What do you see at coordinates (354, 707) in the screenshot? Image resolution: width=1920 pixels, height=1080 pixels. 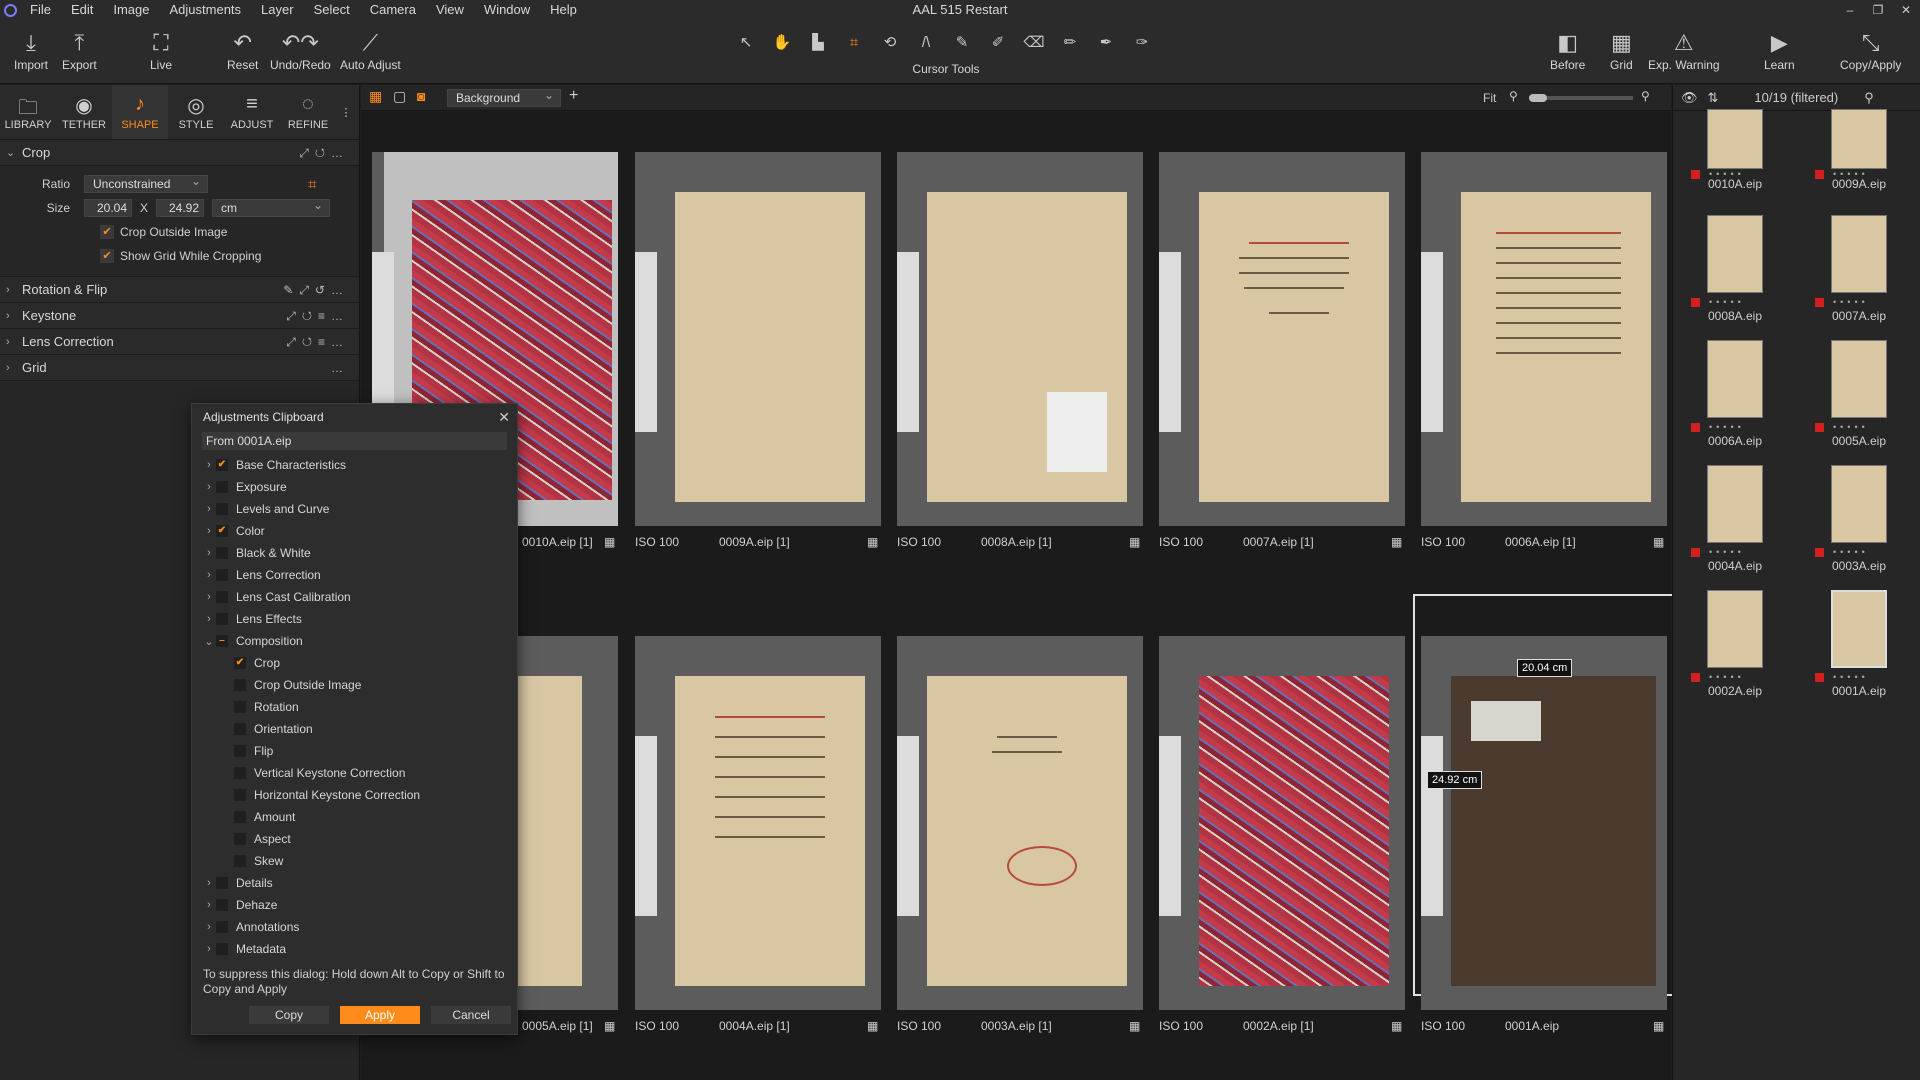 I see `clipboard-item: Rotation` at bounding box center [354, 707].